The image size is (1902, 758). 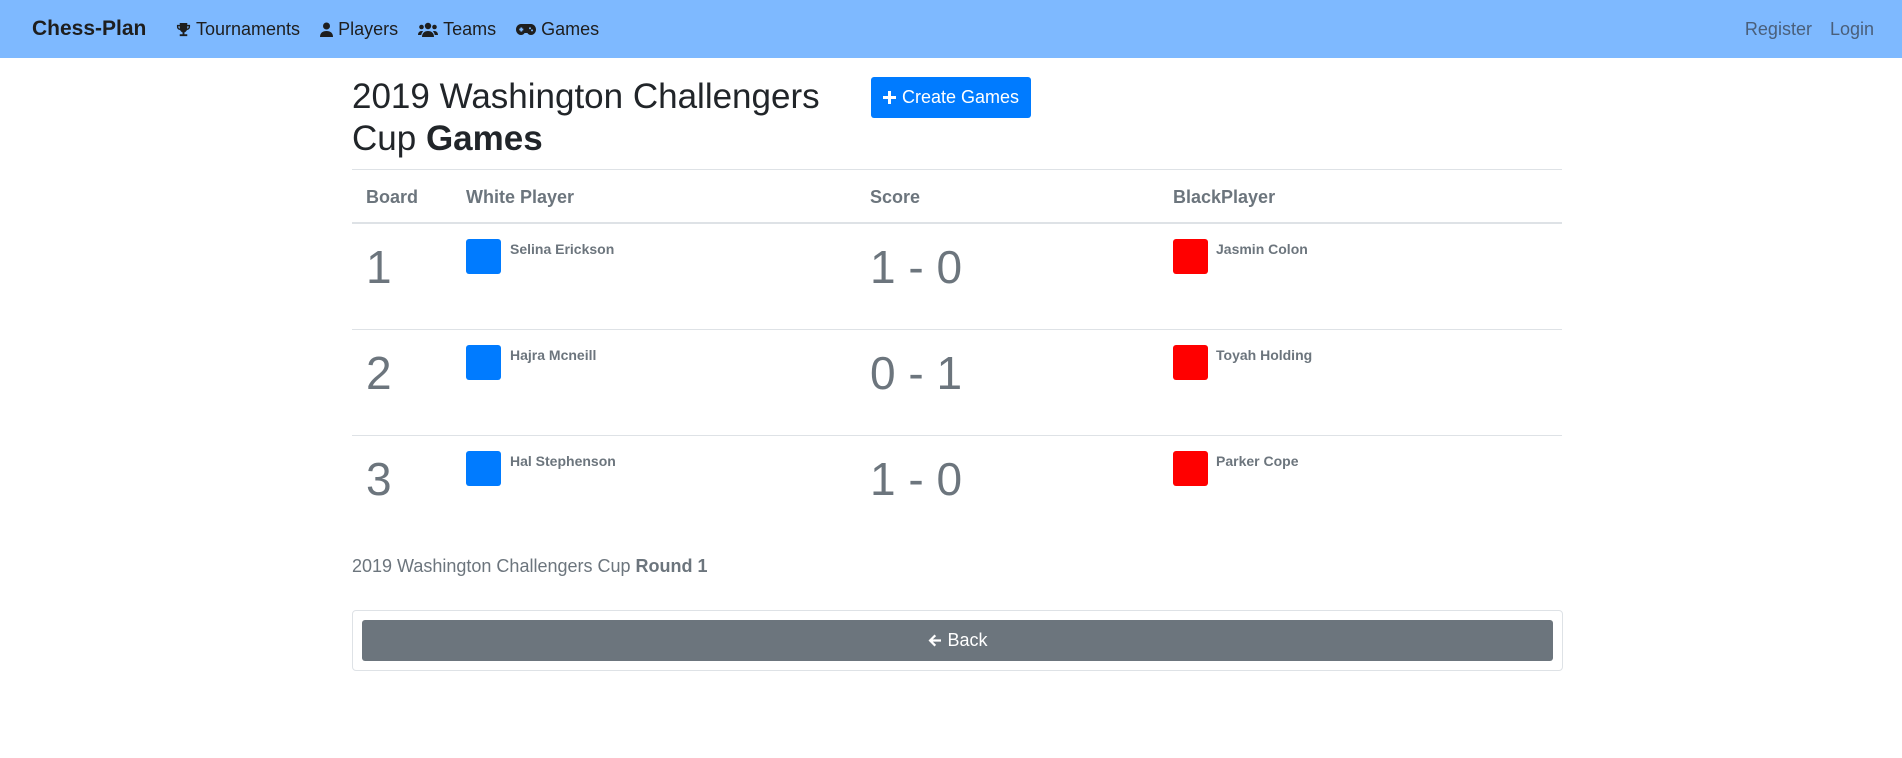 What do you see at coordinates (553, 355) in the screenshot?
I see `white-player-name: Hajra Mcneill` at bounding box center [553, 355].